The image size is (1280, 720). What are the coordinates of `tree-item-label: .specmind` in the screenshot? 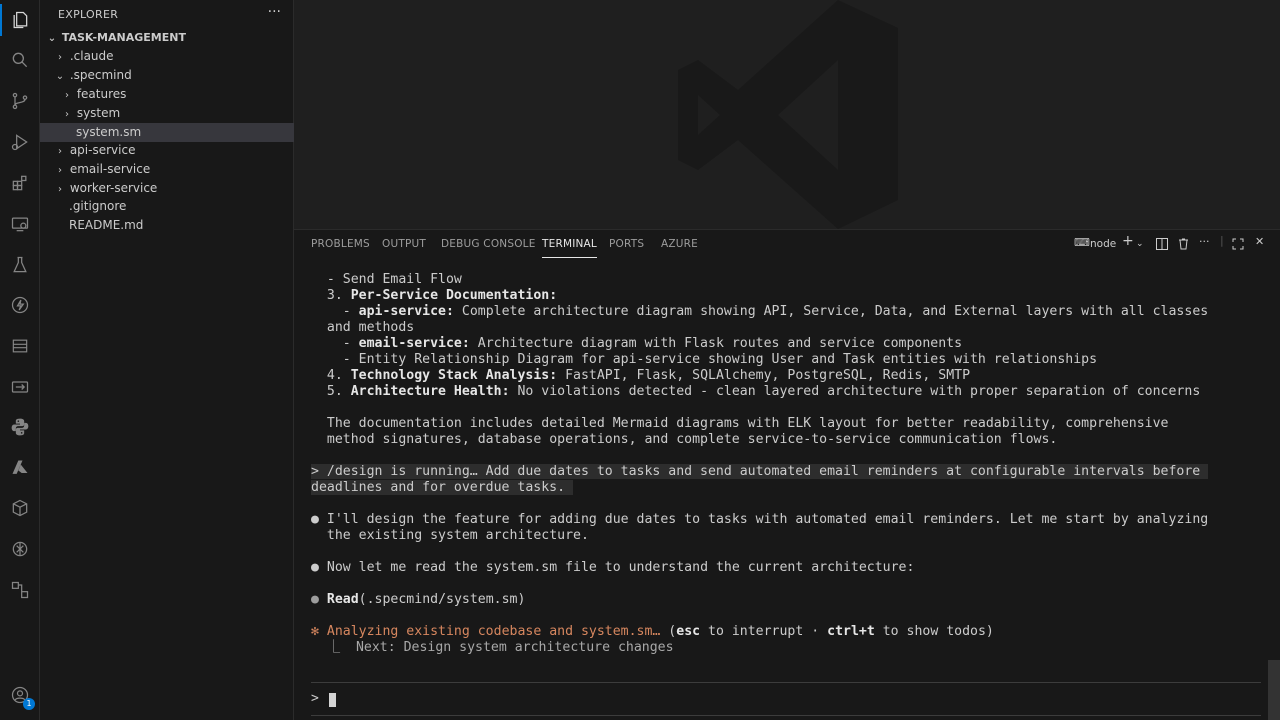 It's located at (100, 75).